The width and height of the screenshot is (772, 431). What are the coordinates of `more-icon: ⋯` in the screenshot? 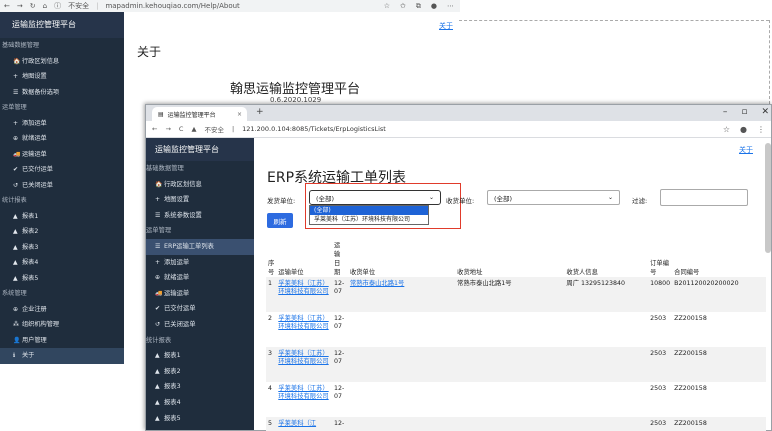 It's located at (450, 6).